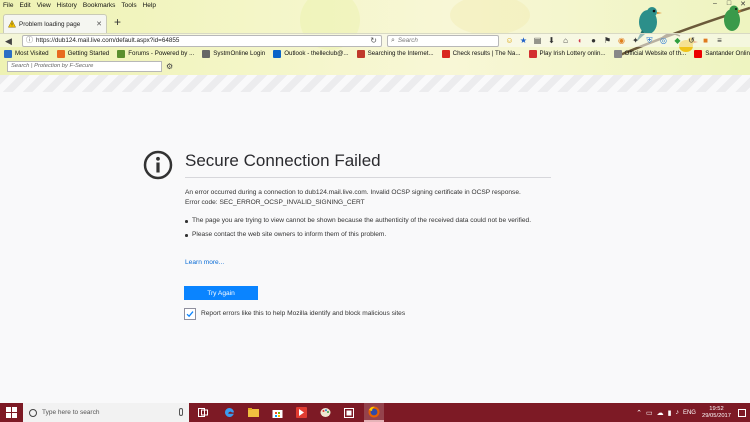 The height and width of the screenshot is (422, 750). I want to click on page-title: Secure Connection Failed, so click(283, 160).